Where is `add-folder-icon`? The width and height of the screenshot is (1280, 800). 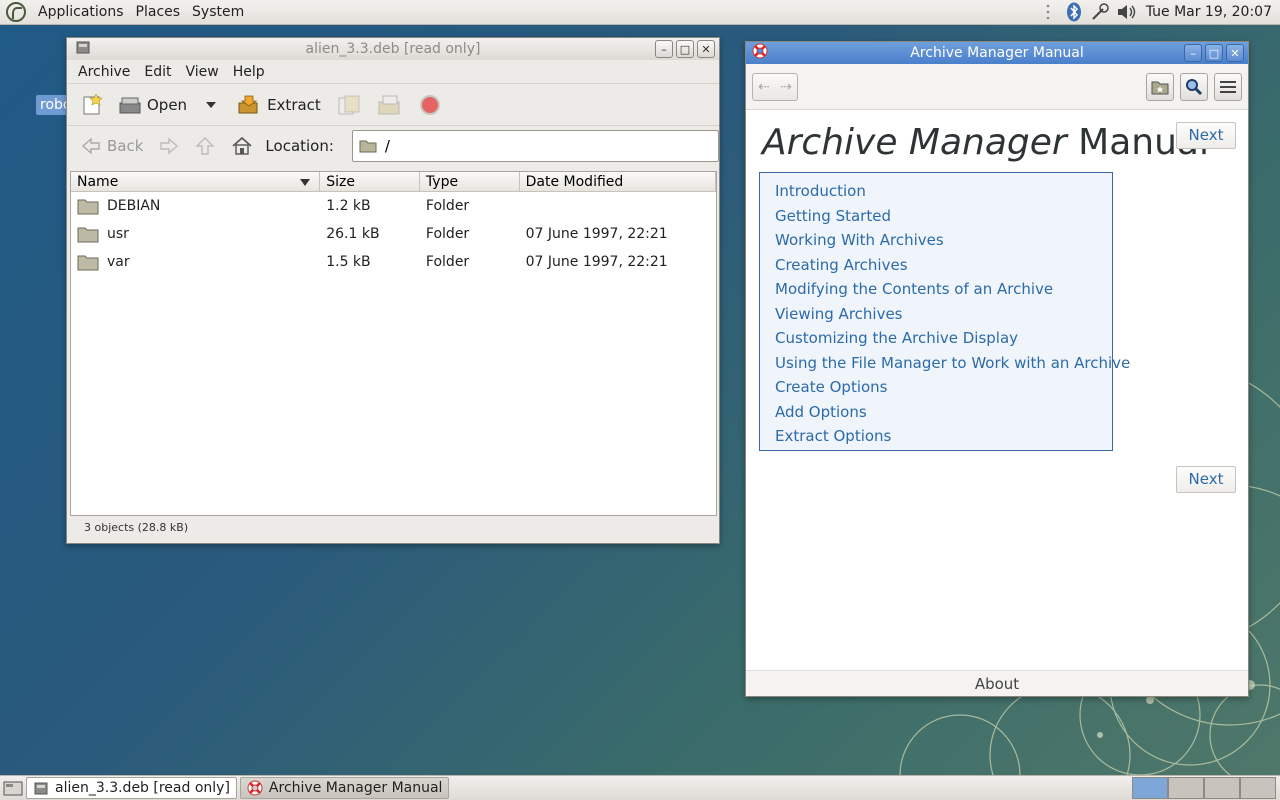 add-folder-icon is located at coordinates (389, 104).